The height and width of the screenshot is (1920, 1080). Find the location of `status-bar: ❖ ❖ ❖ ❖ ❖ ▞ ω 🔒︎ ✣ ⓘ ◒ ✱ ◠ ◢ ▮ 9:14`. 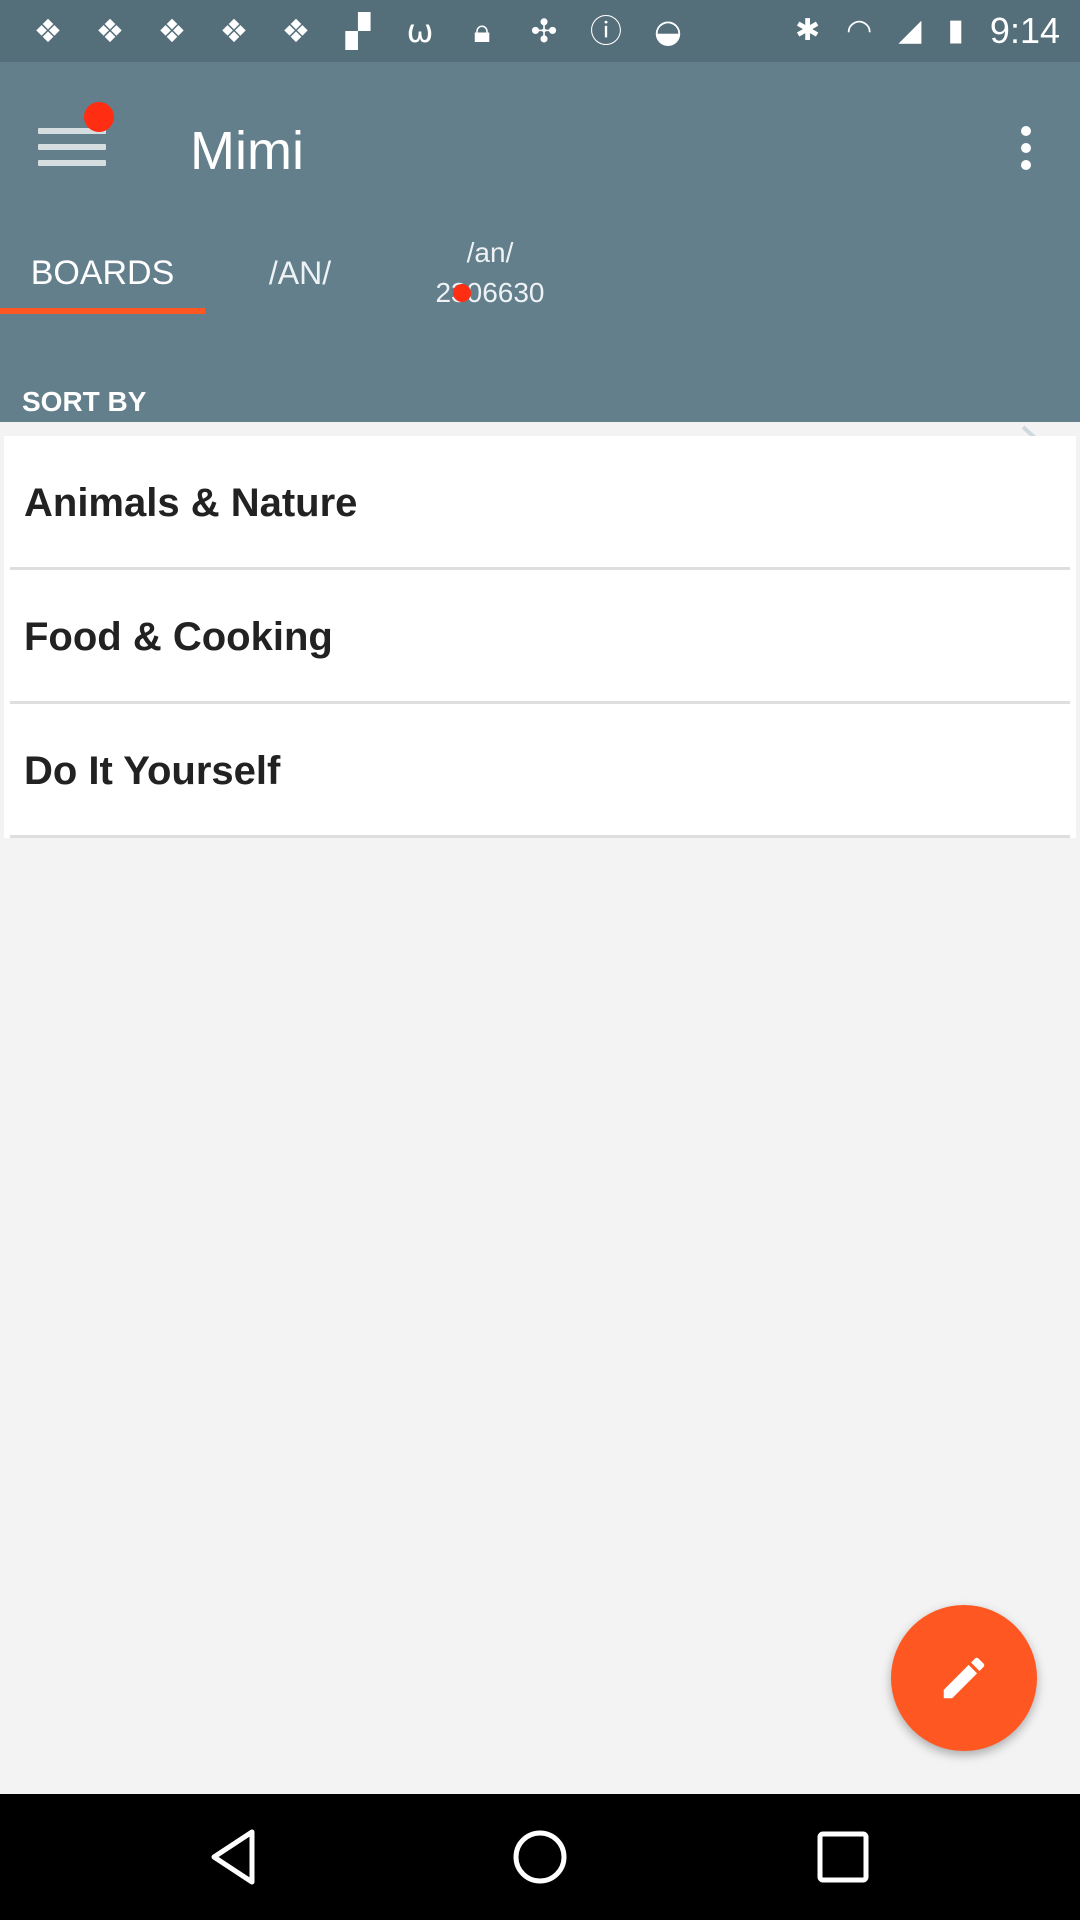

status-bar: ❖ ❖ ❖ ❖ ❖ ▞ ω 🔒︎ ✣ ⓘ ◒ ✱ ◠ ◢ ▮ 9:14 is located at coordinates (540, 31).